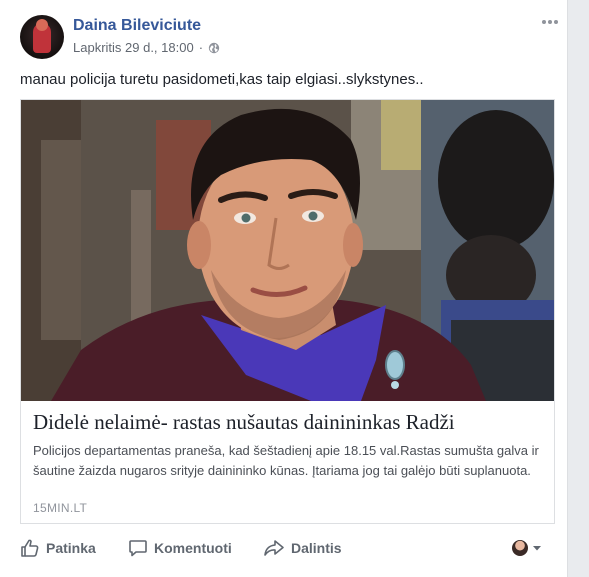  What do you see at coordinates (316, 548) in the screenshot?
I see `share-label: Dalintis` at bounding box center [316, 548].